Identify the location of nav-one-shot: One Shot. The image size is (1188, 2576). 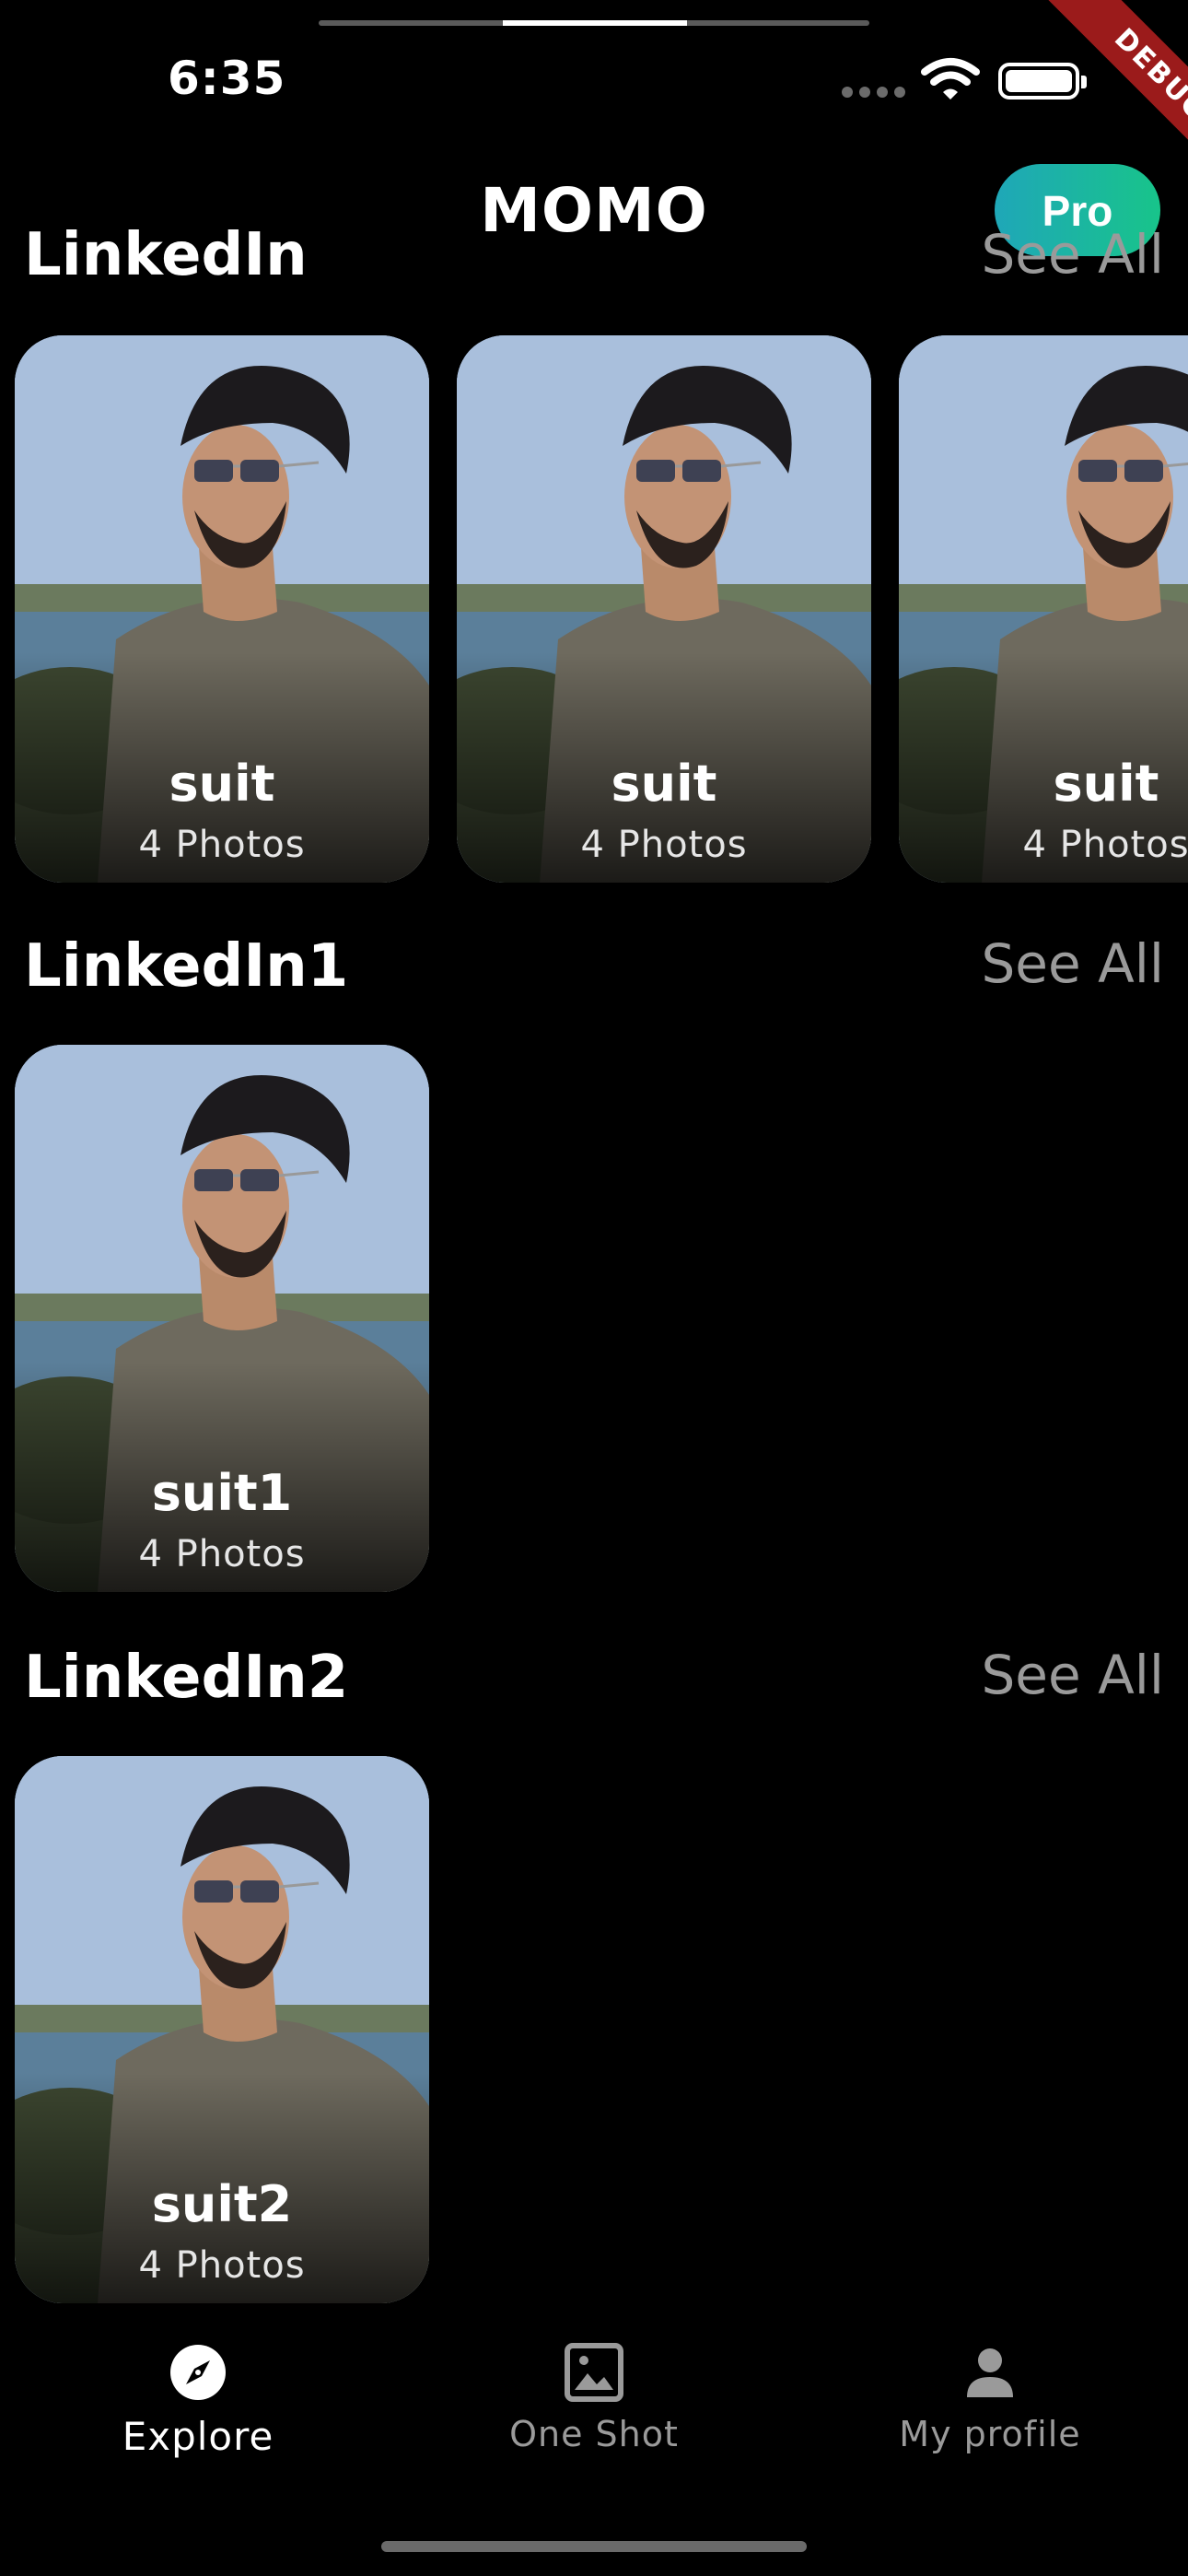
(594, 2398).